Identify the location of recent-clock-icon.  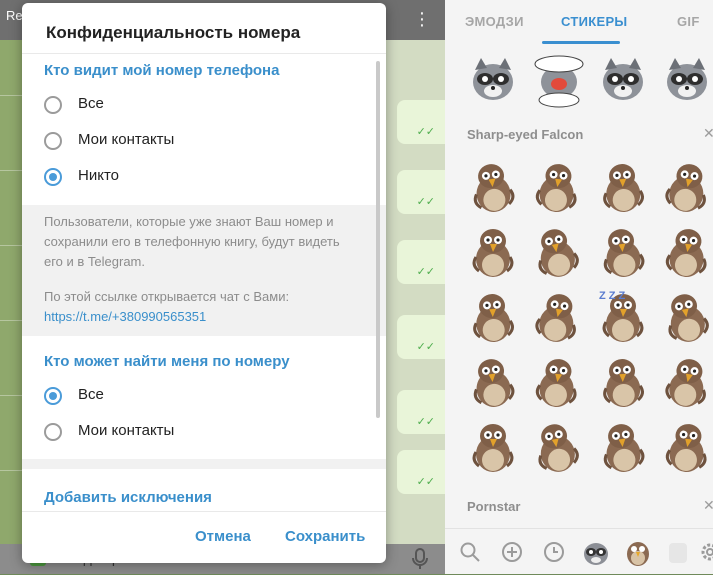
(554, 552).